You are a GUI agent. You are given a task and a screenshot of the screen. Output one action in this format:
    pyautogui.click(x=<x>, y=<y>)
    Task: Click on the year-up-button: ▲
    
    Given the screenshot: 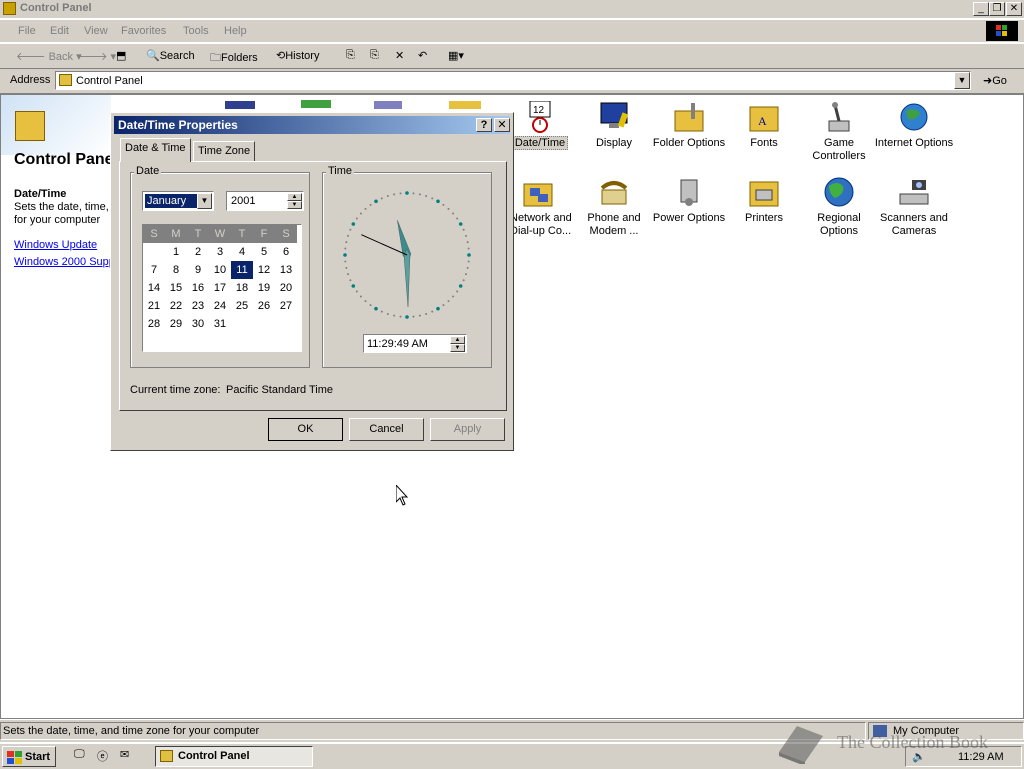 What is the action you would take?
    pyautogui.click(x=294, y=197)
    